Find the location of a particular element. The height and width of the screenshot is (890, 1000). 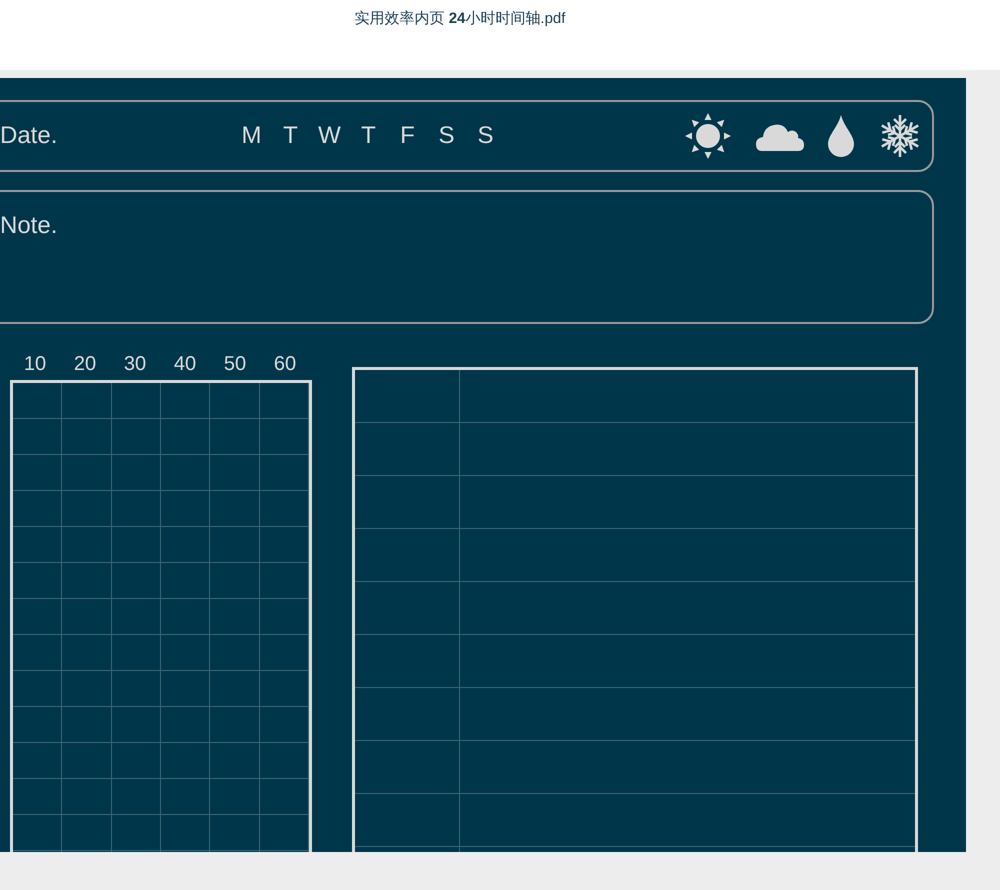

minute-label: 10 is located at coordinates (35, 364).